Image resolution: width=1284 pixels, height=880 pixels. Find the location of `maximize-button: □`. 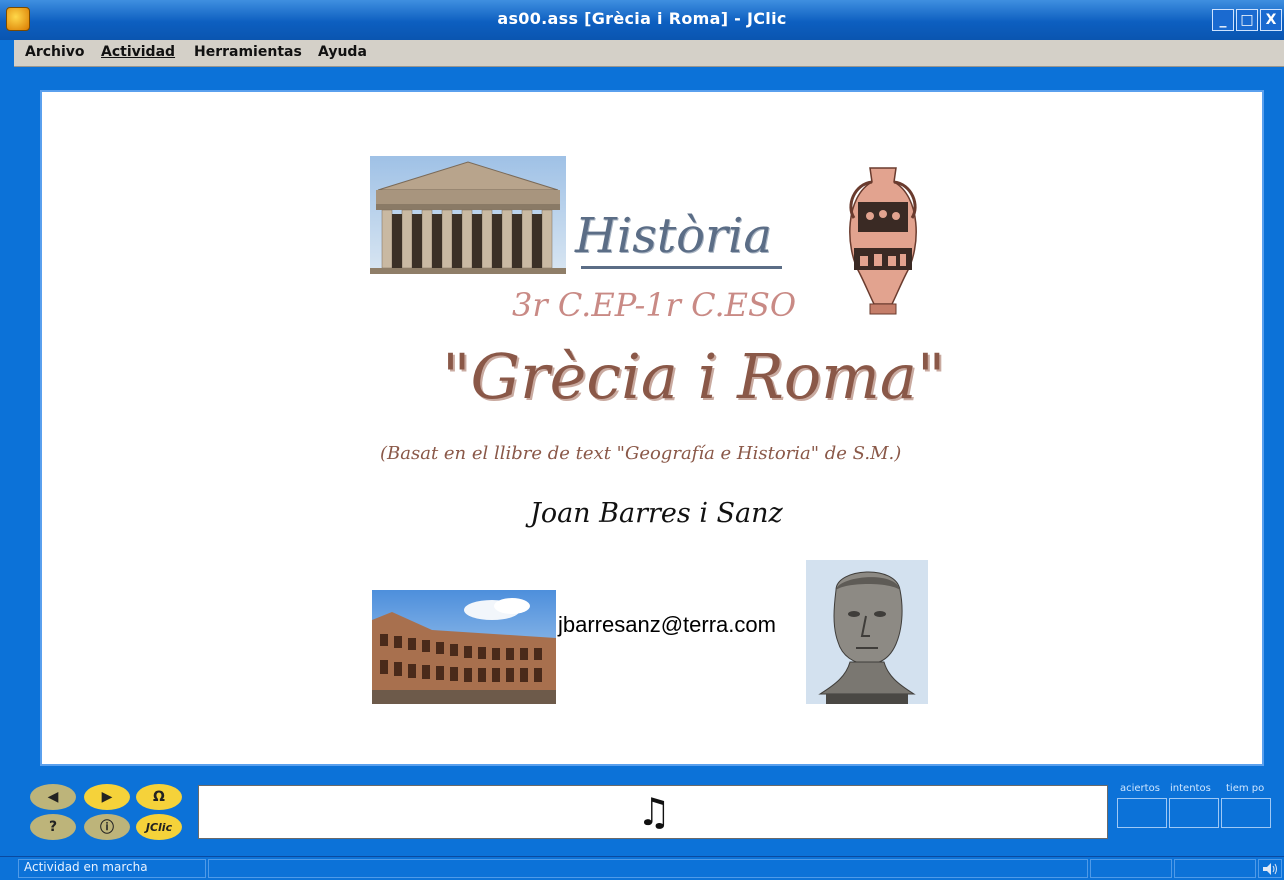

maximize-button: □ is located at coordinates (1247, 20).